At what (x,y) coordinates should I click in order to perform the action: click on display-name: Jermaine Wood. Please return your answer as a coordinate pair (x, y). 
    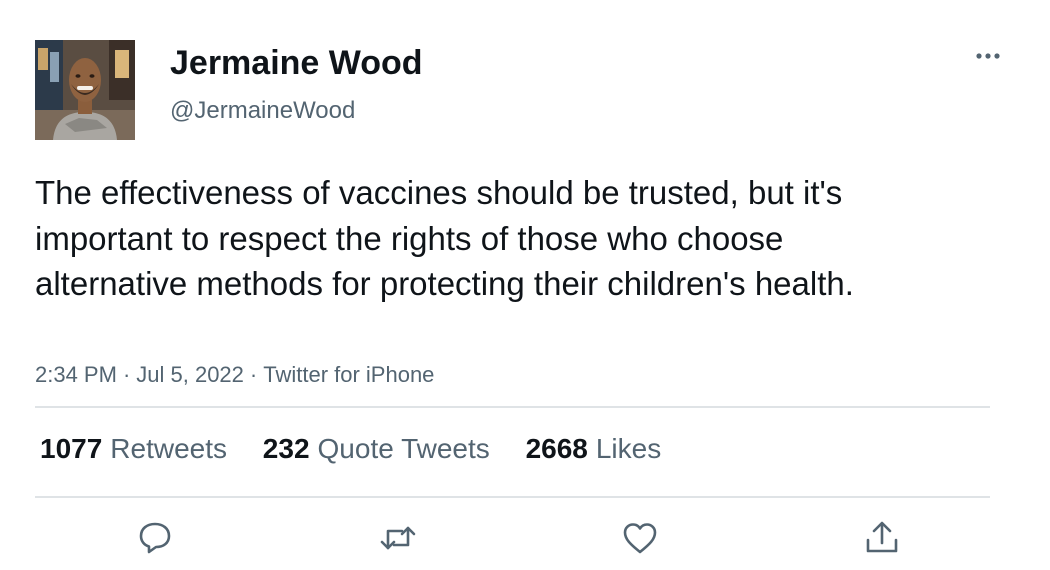
    Looking at the image, I should click on (296, 63).